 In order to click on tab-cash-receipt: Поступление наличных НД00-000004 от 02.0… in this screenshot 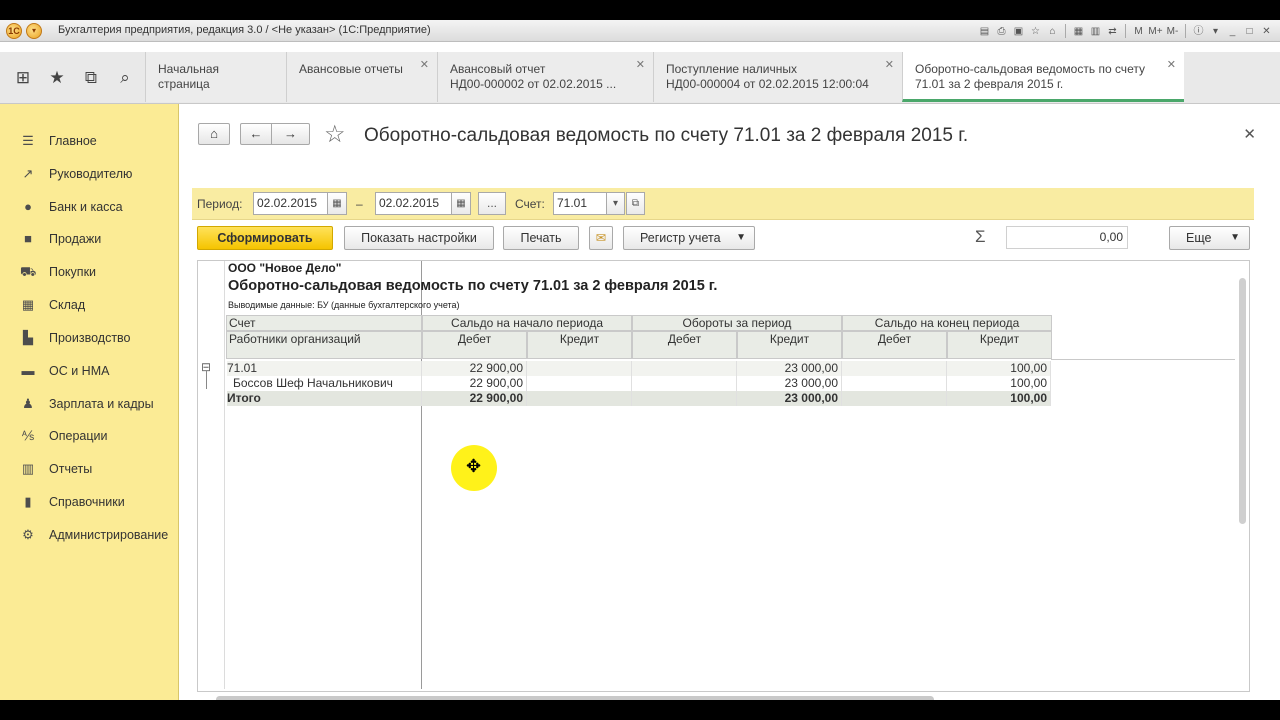, I will do `click(777, 77)`.